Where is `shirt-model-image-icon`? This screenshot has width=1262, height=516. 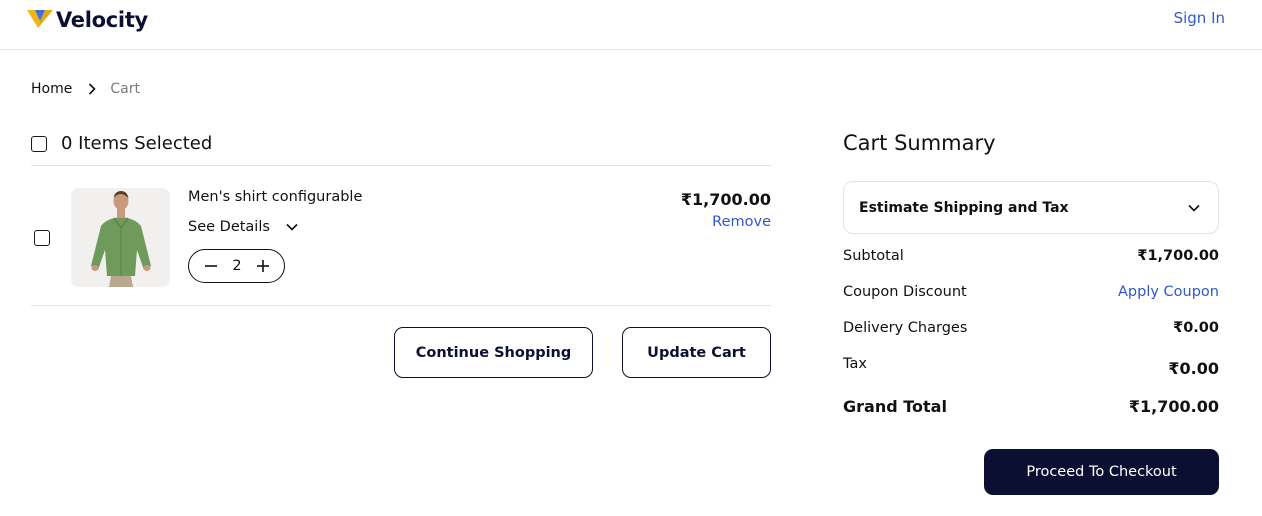 shirt-model-image-icon is located at coordinates (120, 237).